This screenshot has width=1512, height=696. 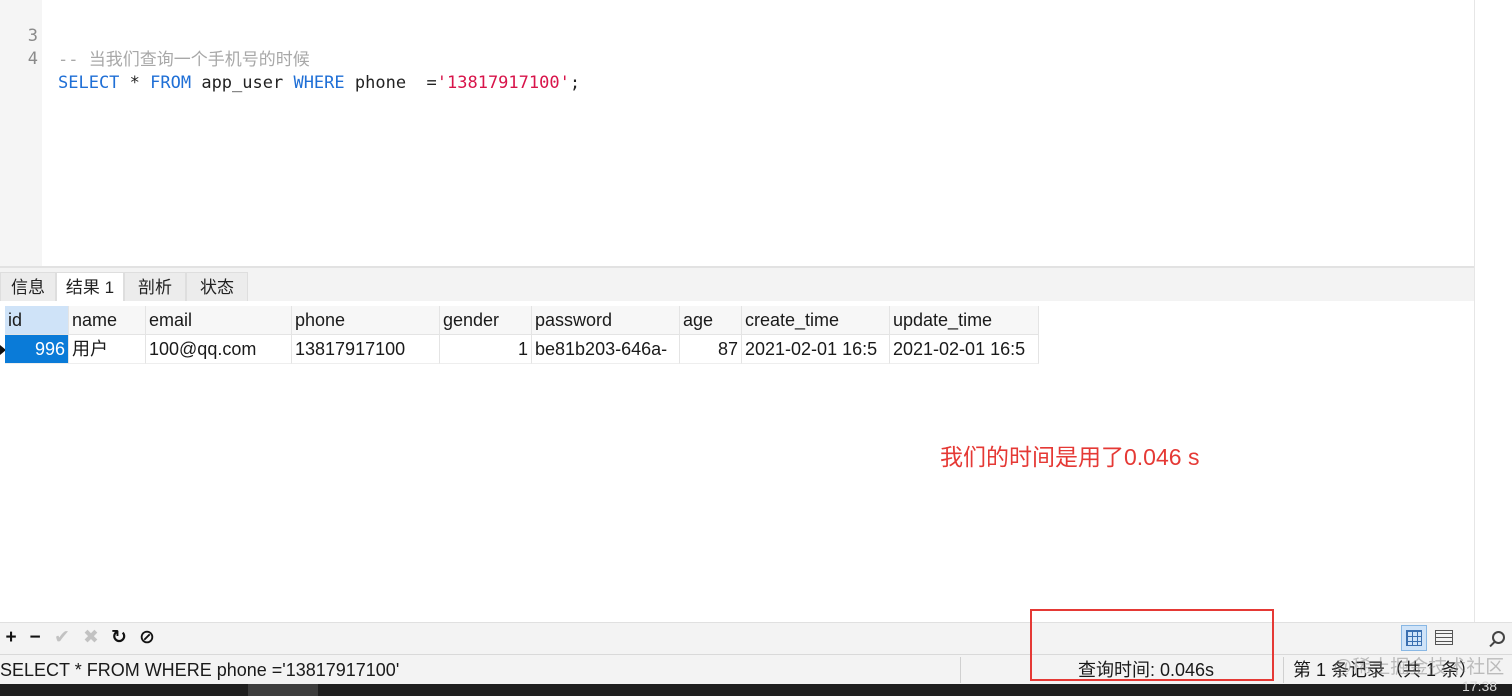 I want to click on sql-star: *, so click(x=135, y=83).